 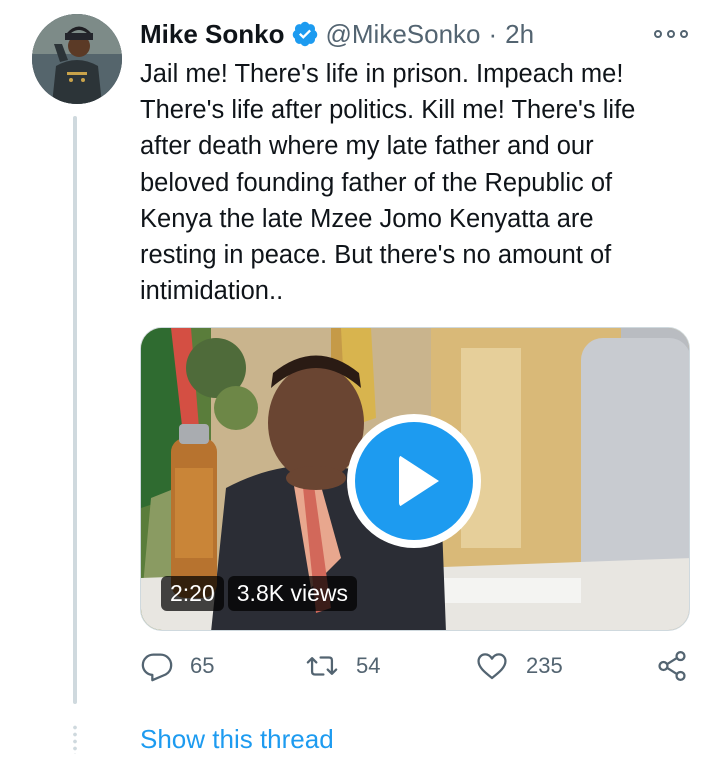 What do you see at coordinates (518, 666) in the screenshot?
I see `like-button: 235` at bounding box center [518, 666].